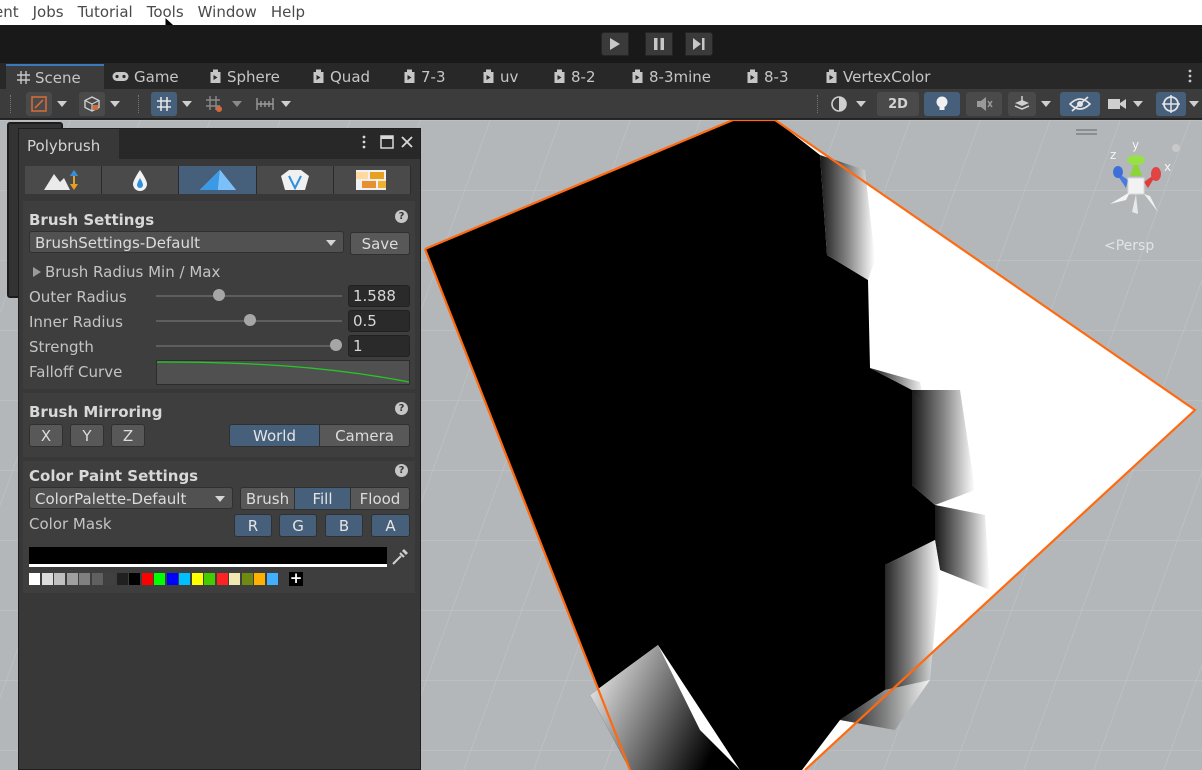 This screenshot has height=770, width=1202. What do you see at coordinates (286, 104) in the screenshot?
I see `increment-snap-dropdown` at bounding box center [286, 104].